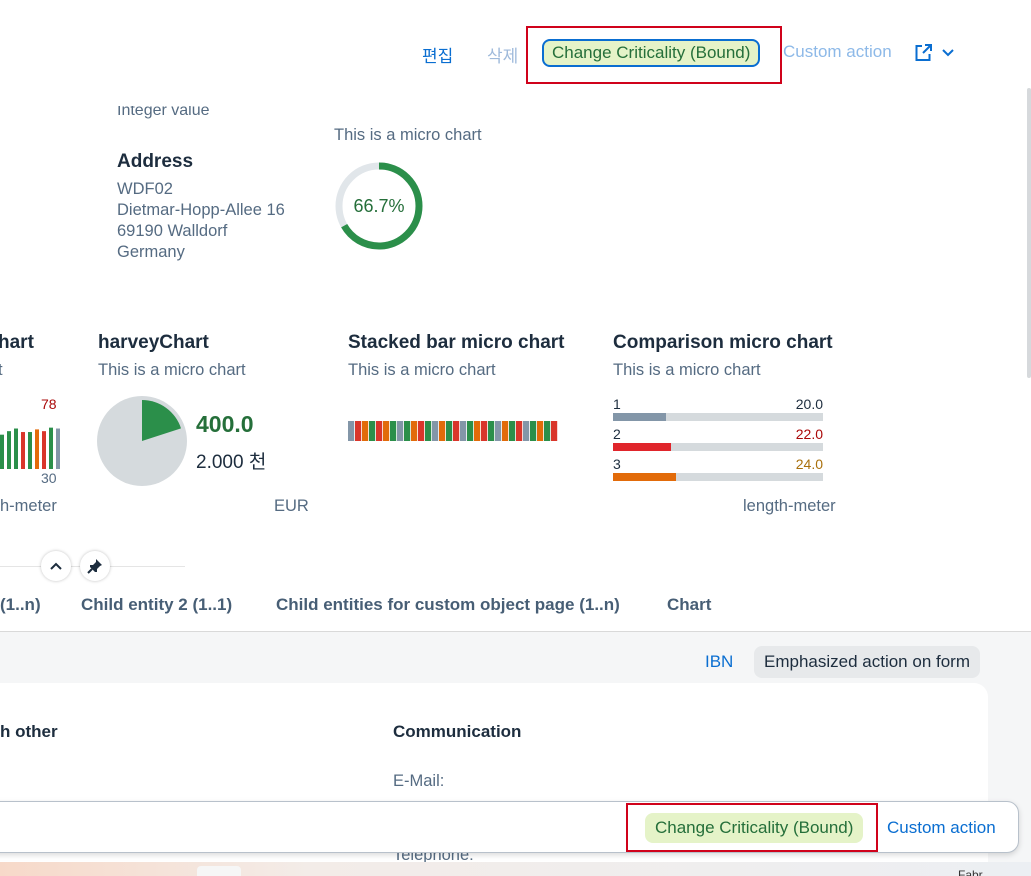 This screenshot has width=1031, height=876. I want to click on column-micro-chart, so click(30, 447).